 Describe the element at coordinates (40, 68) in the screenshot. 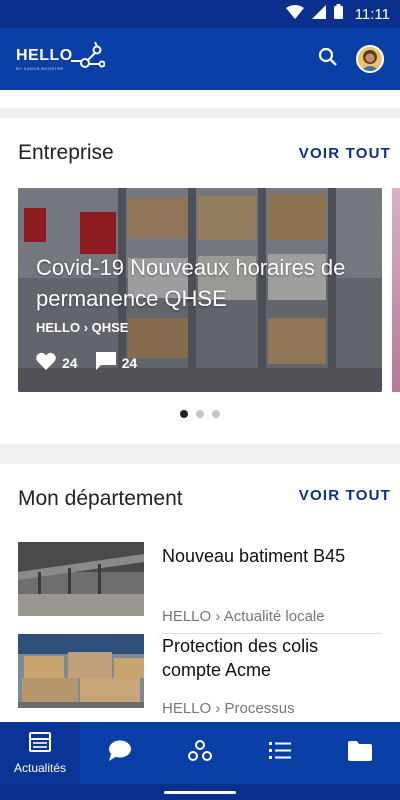

I see `logo-tagline: BY KUDOS BOOSTER` at that location.